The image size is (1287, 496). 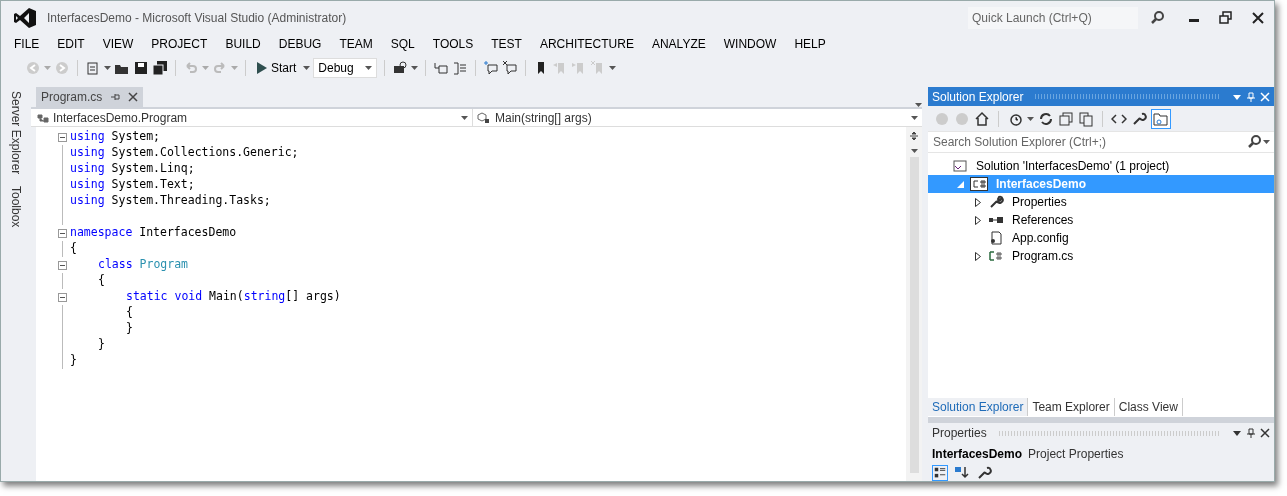 I want to click on tree-item: Program.cs, so click(x=1101, y=256).